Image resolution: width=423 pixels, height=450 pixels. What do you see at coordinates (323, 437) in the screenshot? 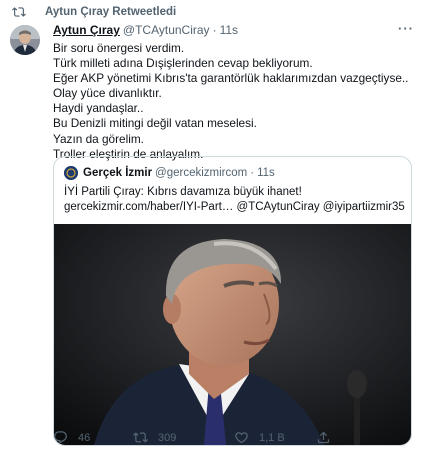
I see `share-icon` at bounding box center [323, 437].